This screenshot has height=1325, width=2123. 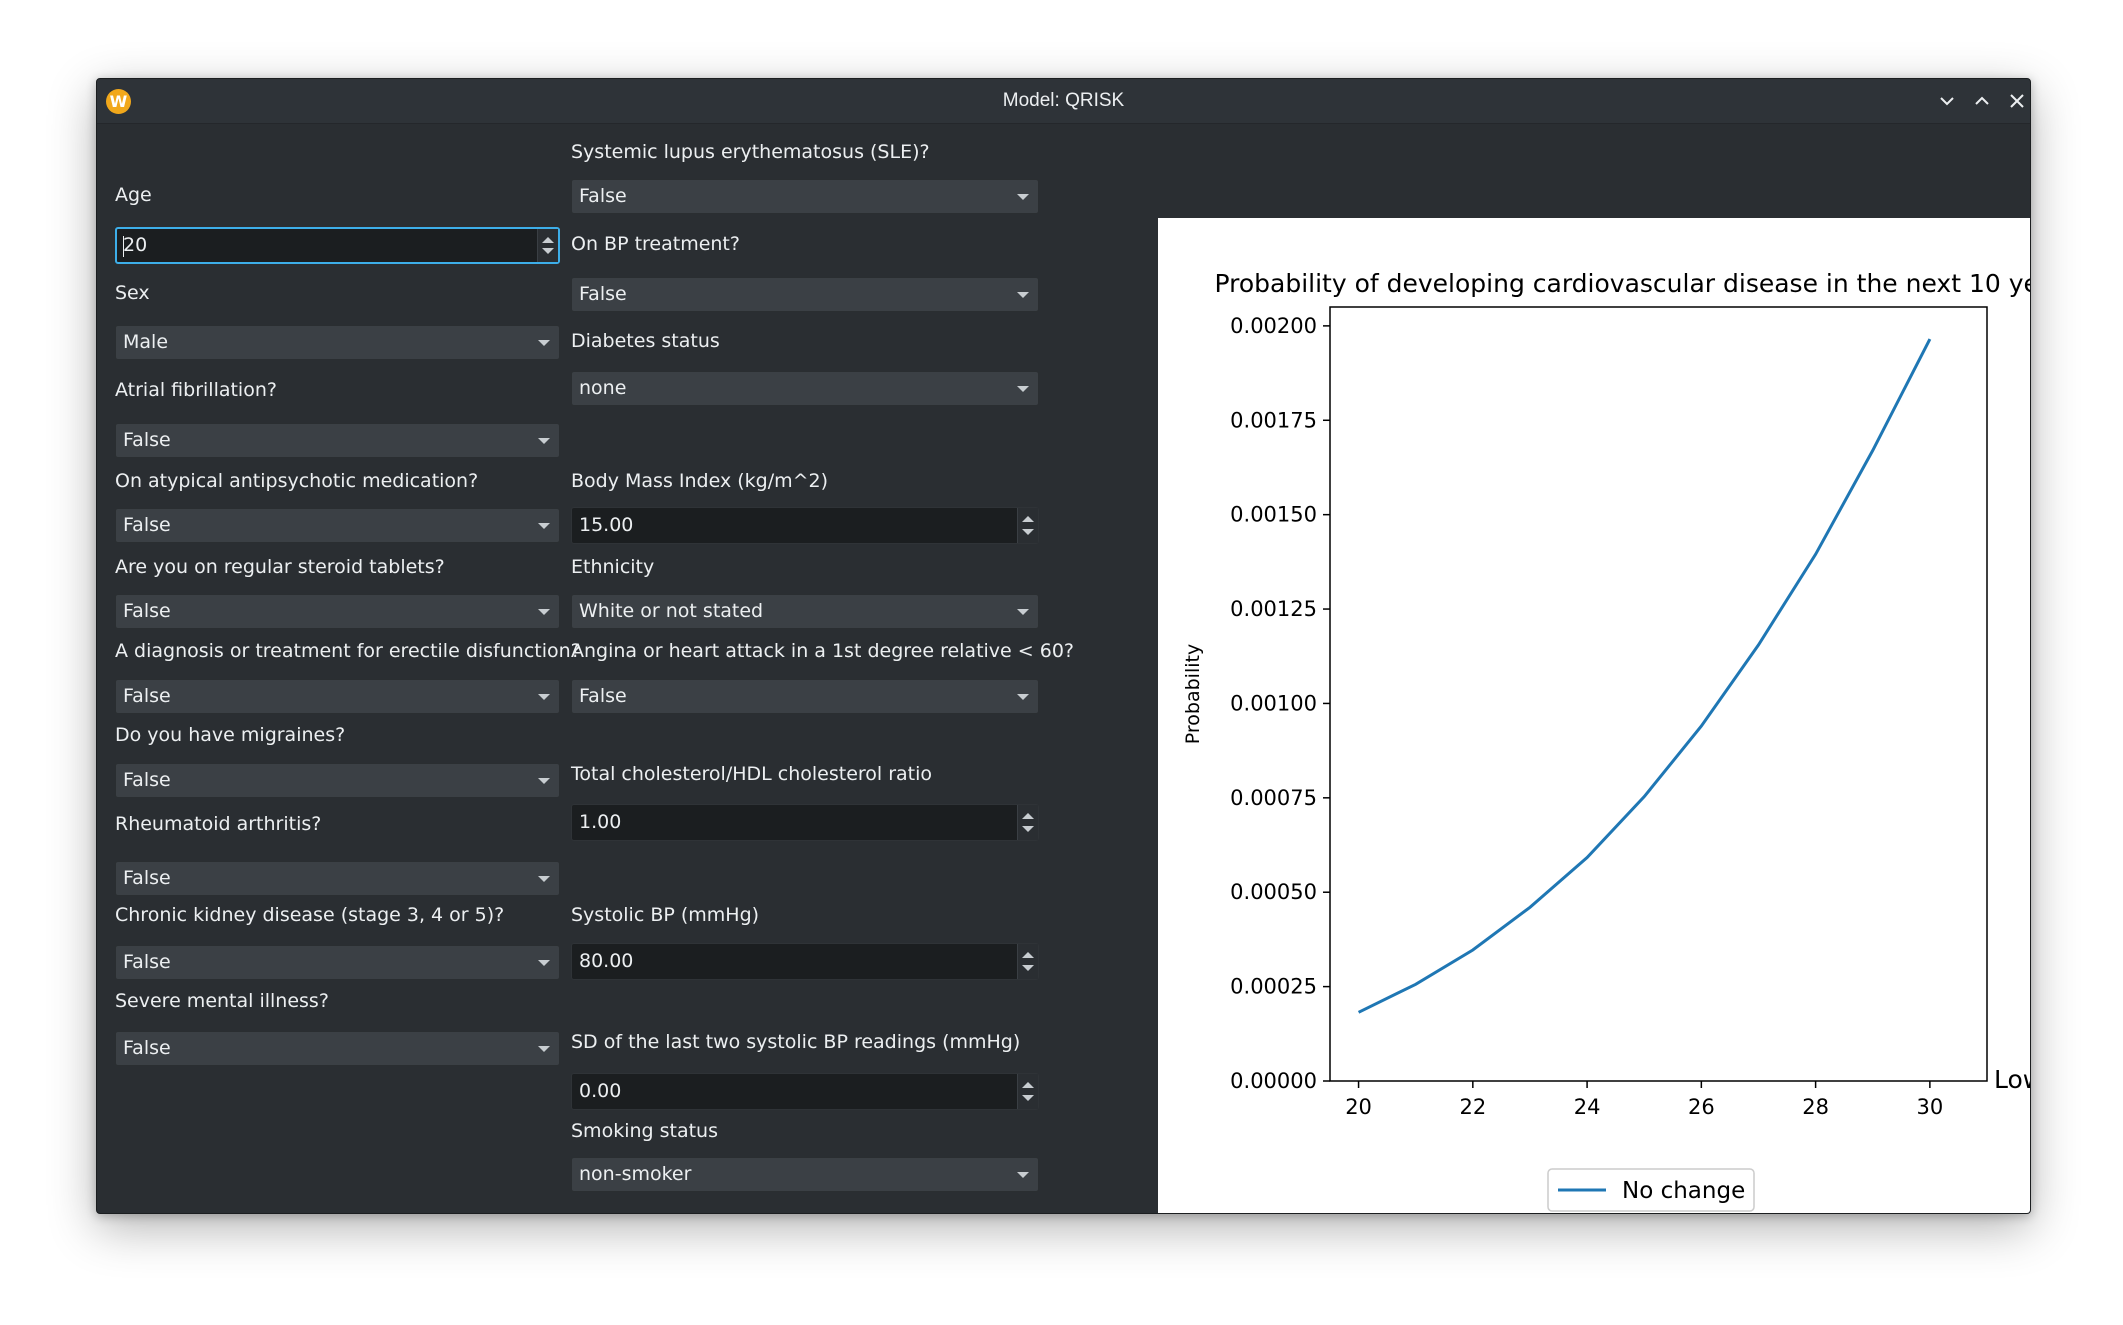 What do you see at coordinates (147, 780) in the screenshot?
I see `migraines-value: False` at bounding box center [147, 780].